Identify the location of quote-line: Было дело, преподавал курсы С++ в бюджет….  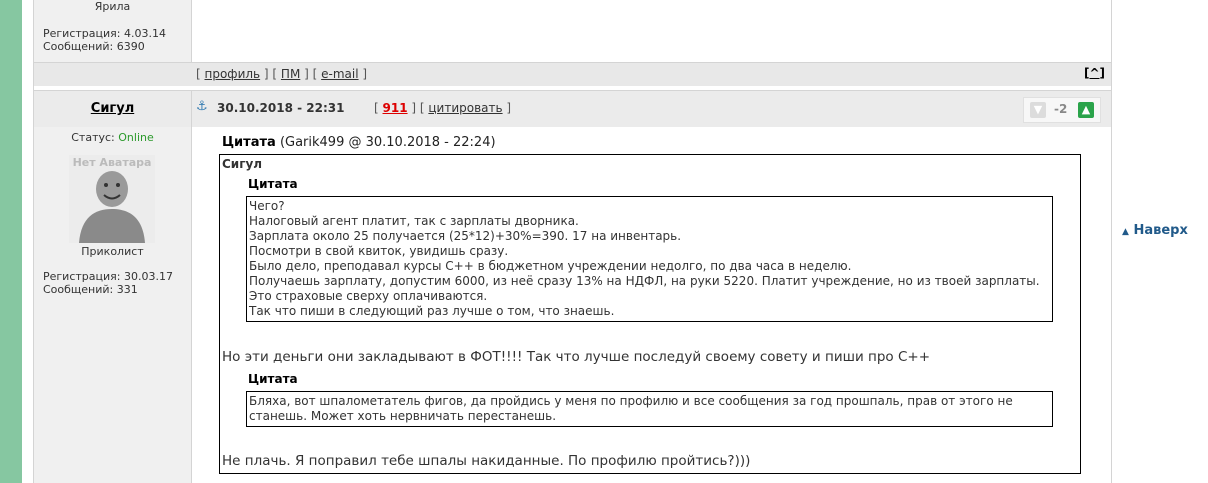
(550, 266).